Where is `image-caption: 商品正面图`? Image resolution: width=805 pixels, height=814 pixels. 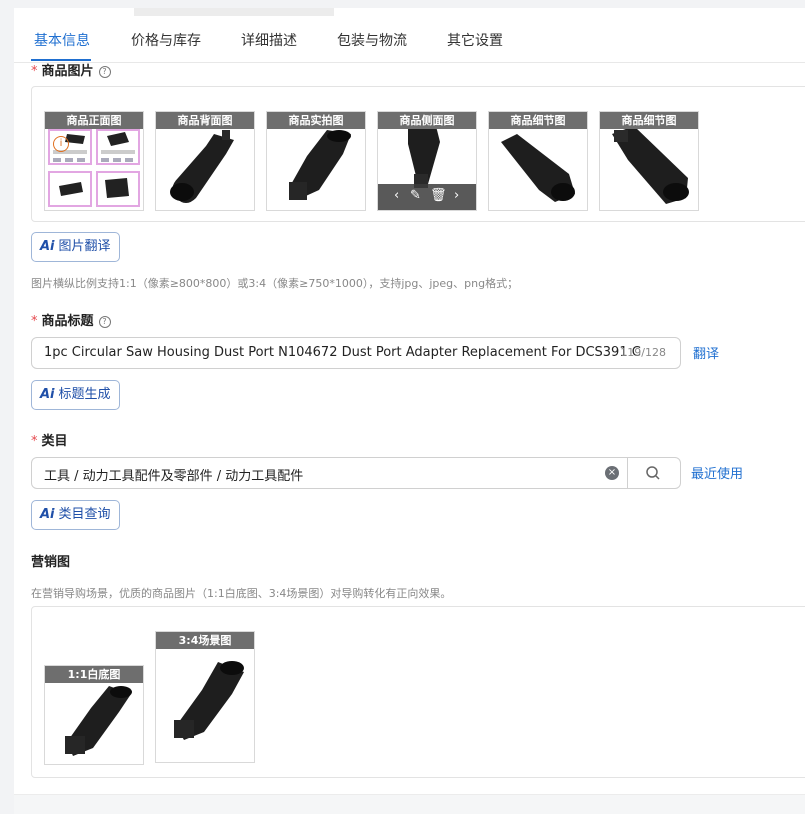 image-caption: 商品正面图 is located at coordinates (94, 120).